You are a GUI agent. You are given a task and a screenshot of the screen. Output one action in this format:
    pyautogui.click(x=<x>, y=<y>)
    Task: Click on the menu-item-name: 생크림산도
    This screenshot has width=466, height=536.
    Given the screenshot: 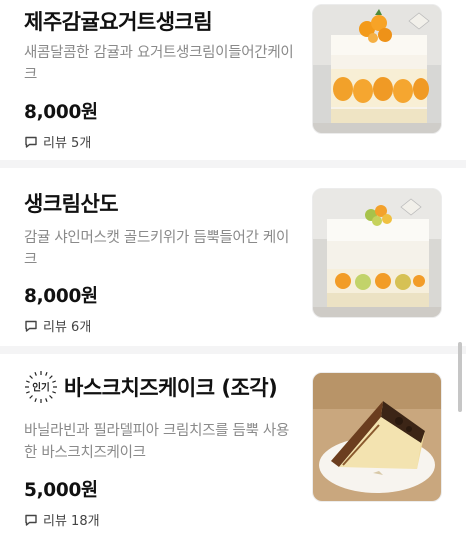 What is the action you would take?
    pyautogui.click(x=71, y=204)
    